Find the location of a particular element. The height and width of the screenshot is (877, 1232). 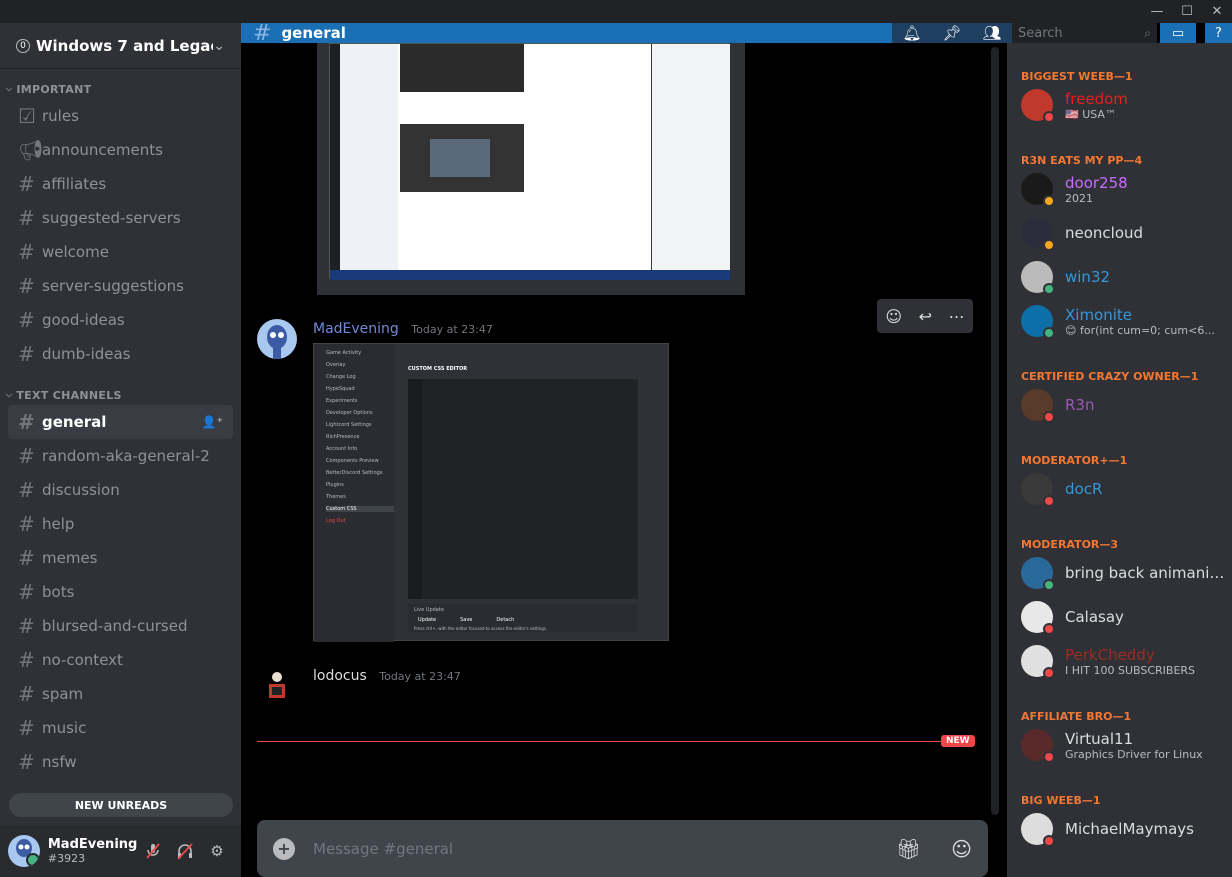

sidebar-item-spam: # spam is located at coordinates (120, 694).